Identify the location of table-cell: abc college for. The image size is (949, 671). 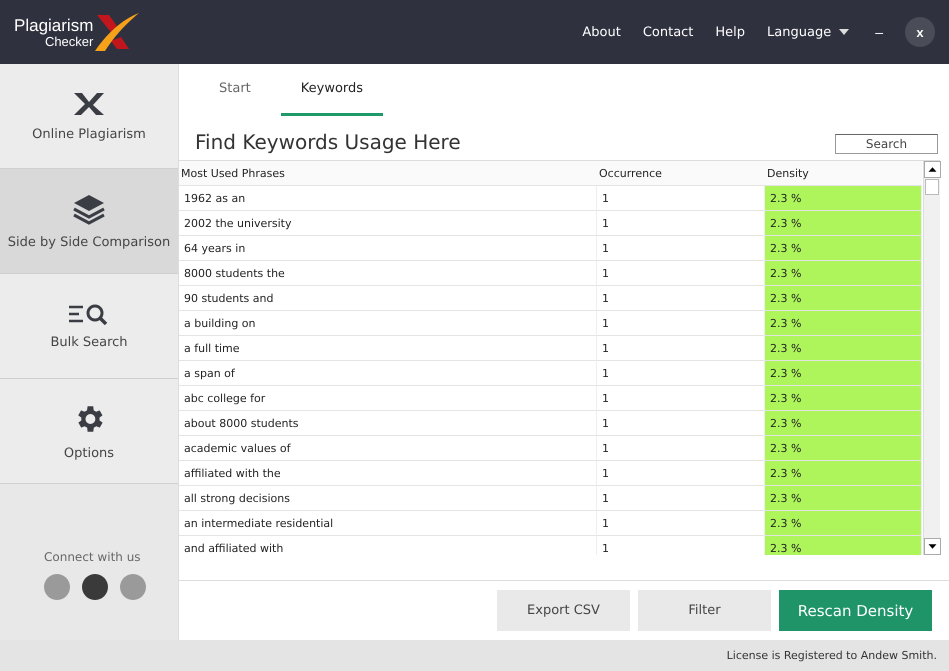
(388, 398).